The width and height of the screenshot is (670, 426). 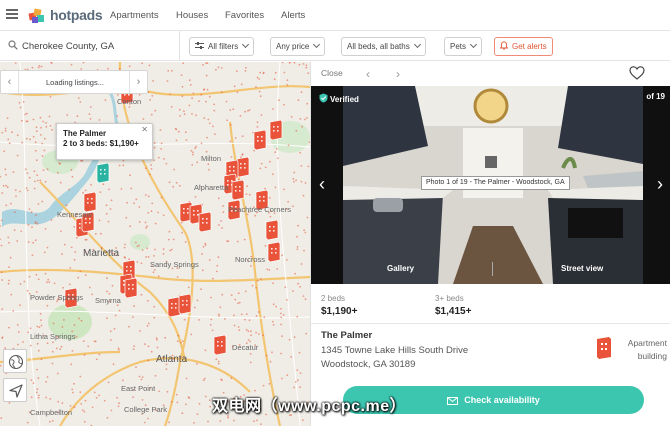 What do you see at coordinates (322, 184) in the screenshot?
I see `photo-prev-arrow: ‹` at bounding box center [322, 184].